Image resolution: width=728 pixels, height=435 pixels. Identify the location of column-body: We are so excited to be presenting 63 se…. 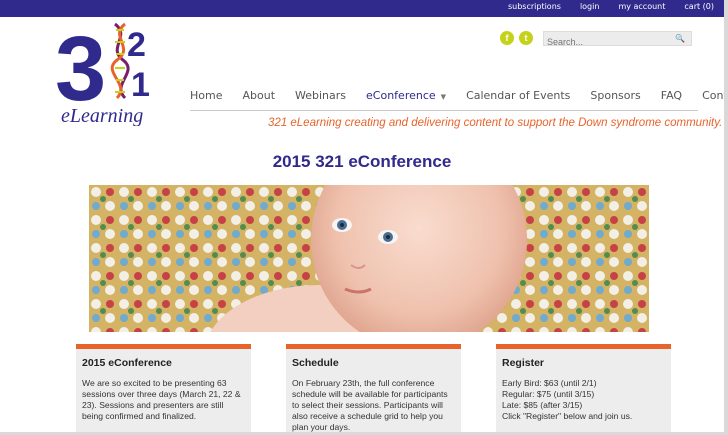
(161, 399).